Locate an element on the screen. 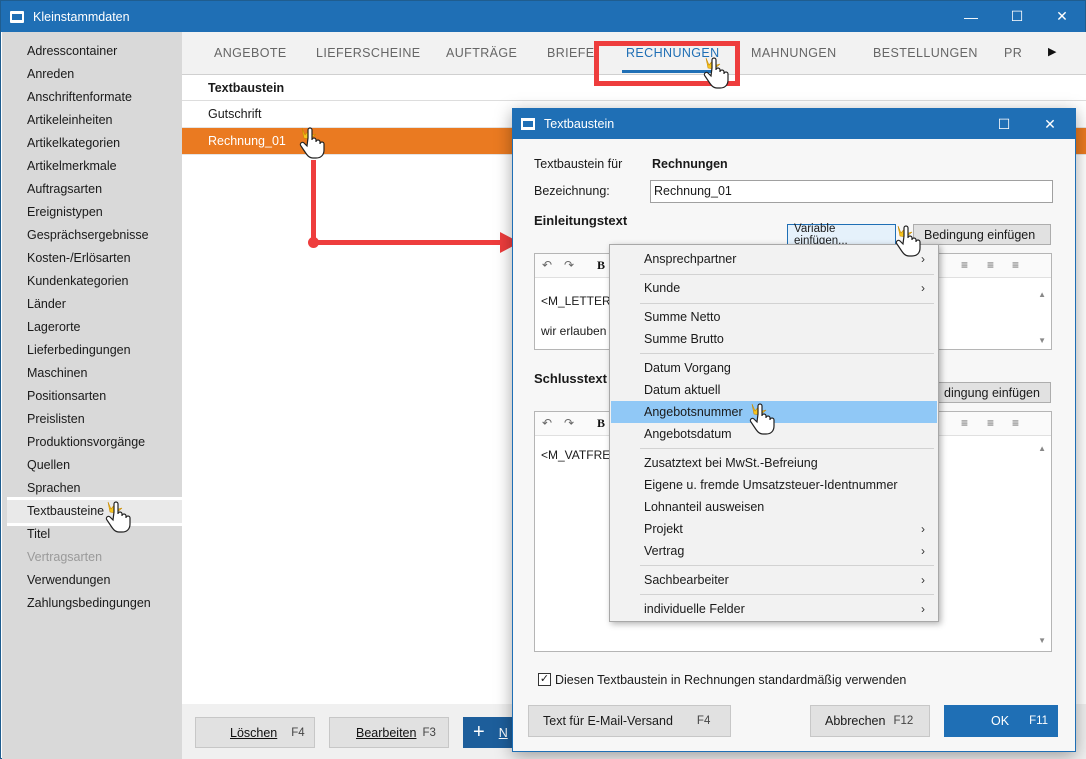  sidebar-item: Maschinen is located at coordinates (92, 373).